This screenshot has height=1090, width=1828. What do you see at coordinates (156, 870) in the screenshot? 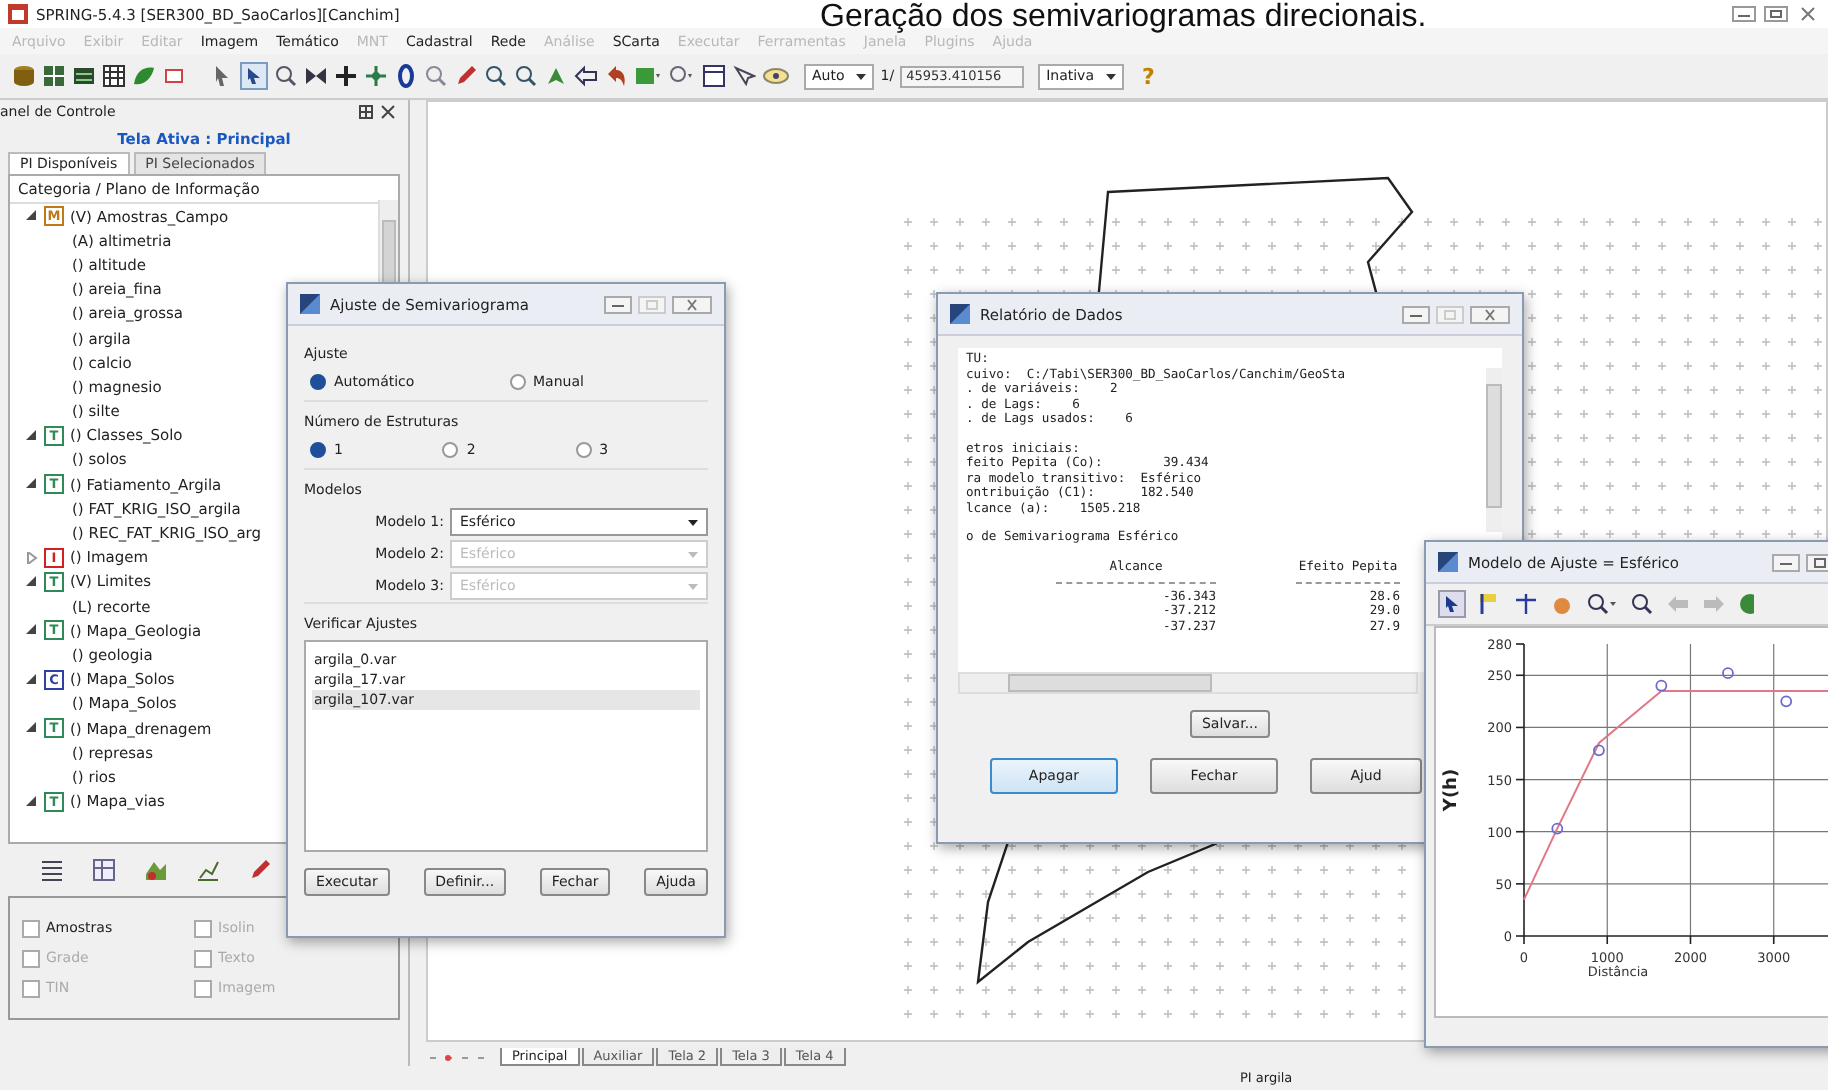
I see `map-icon` at bounding box center [156, 870].